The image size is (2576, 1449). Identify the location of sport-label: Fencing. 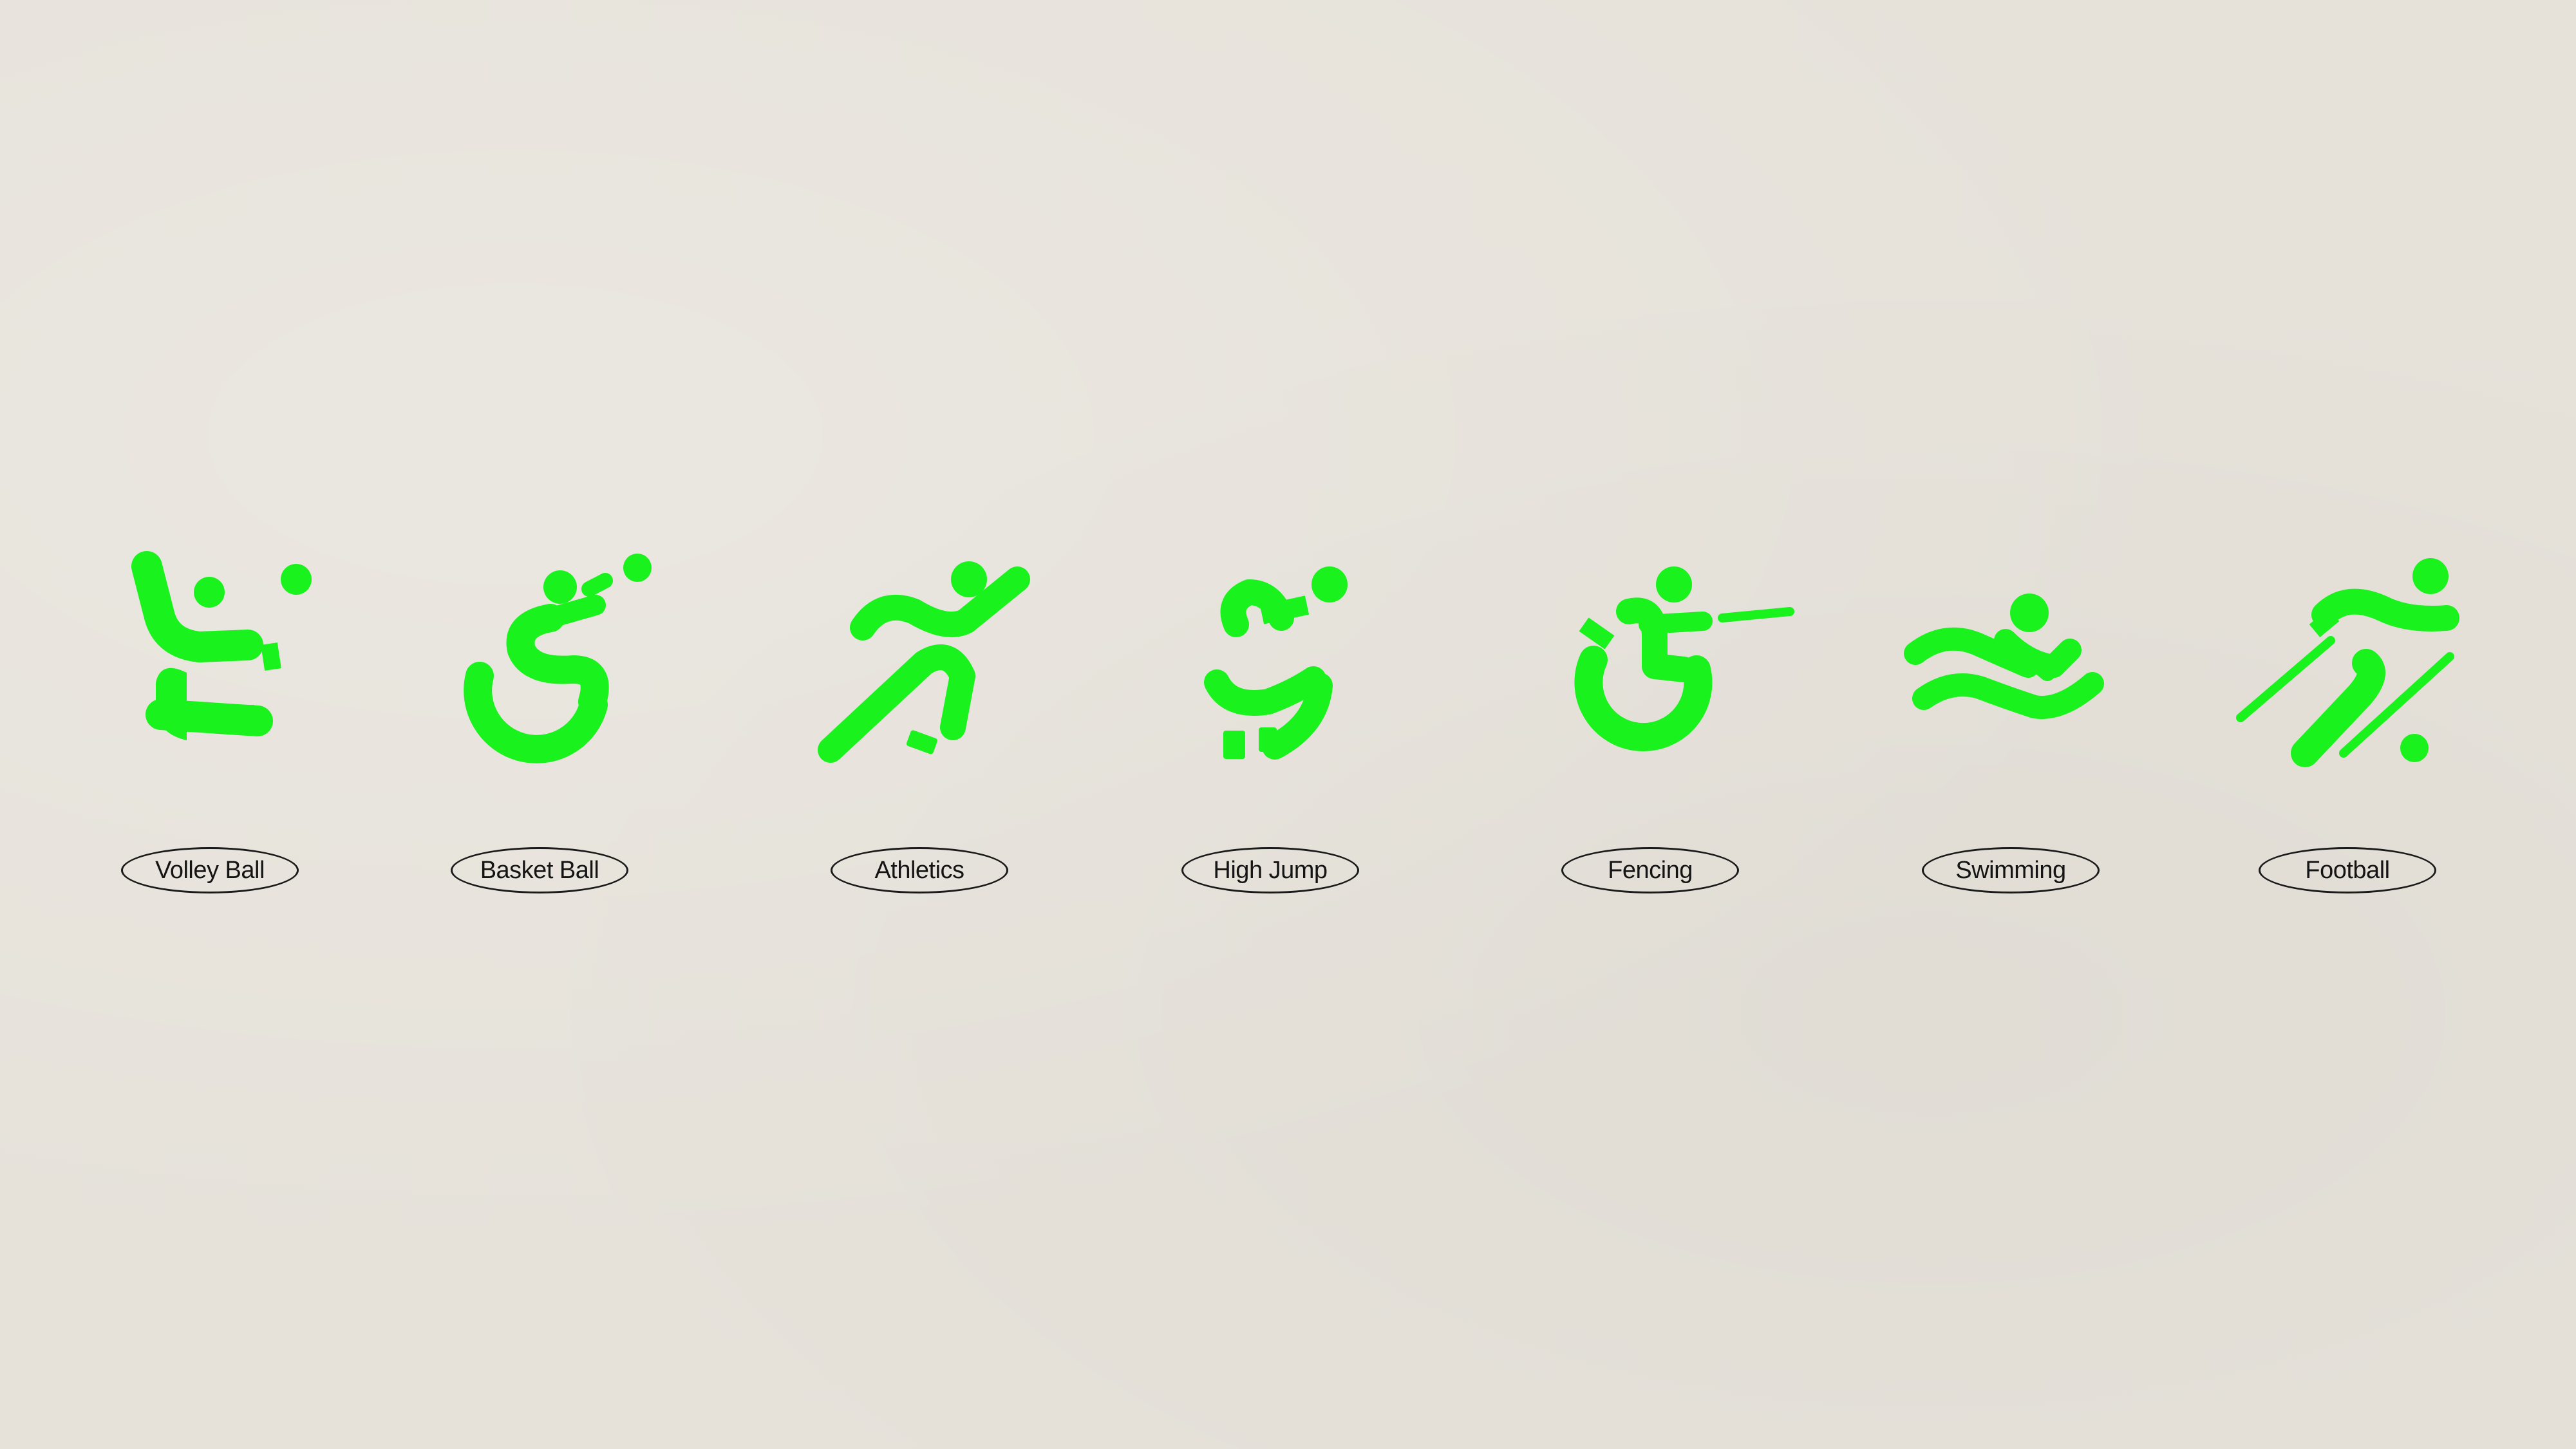
(1650, 870).